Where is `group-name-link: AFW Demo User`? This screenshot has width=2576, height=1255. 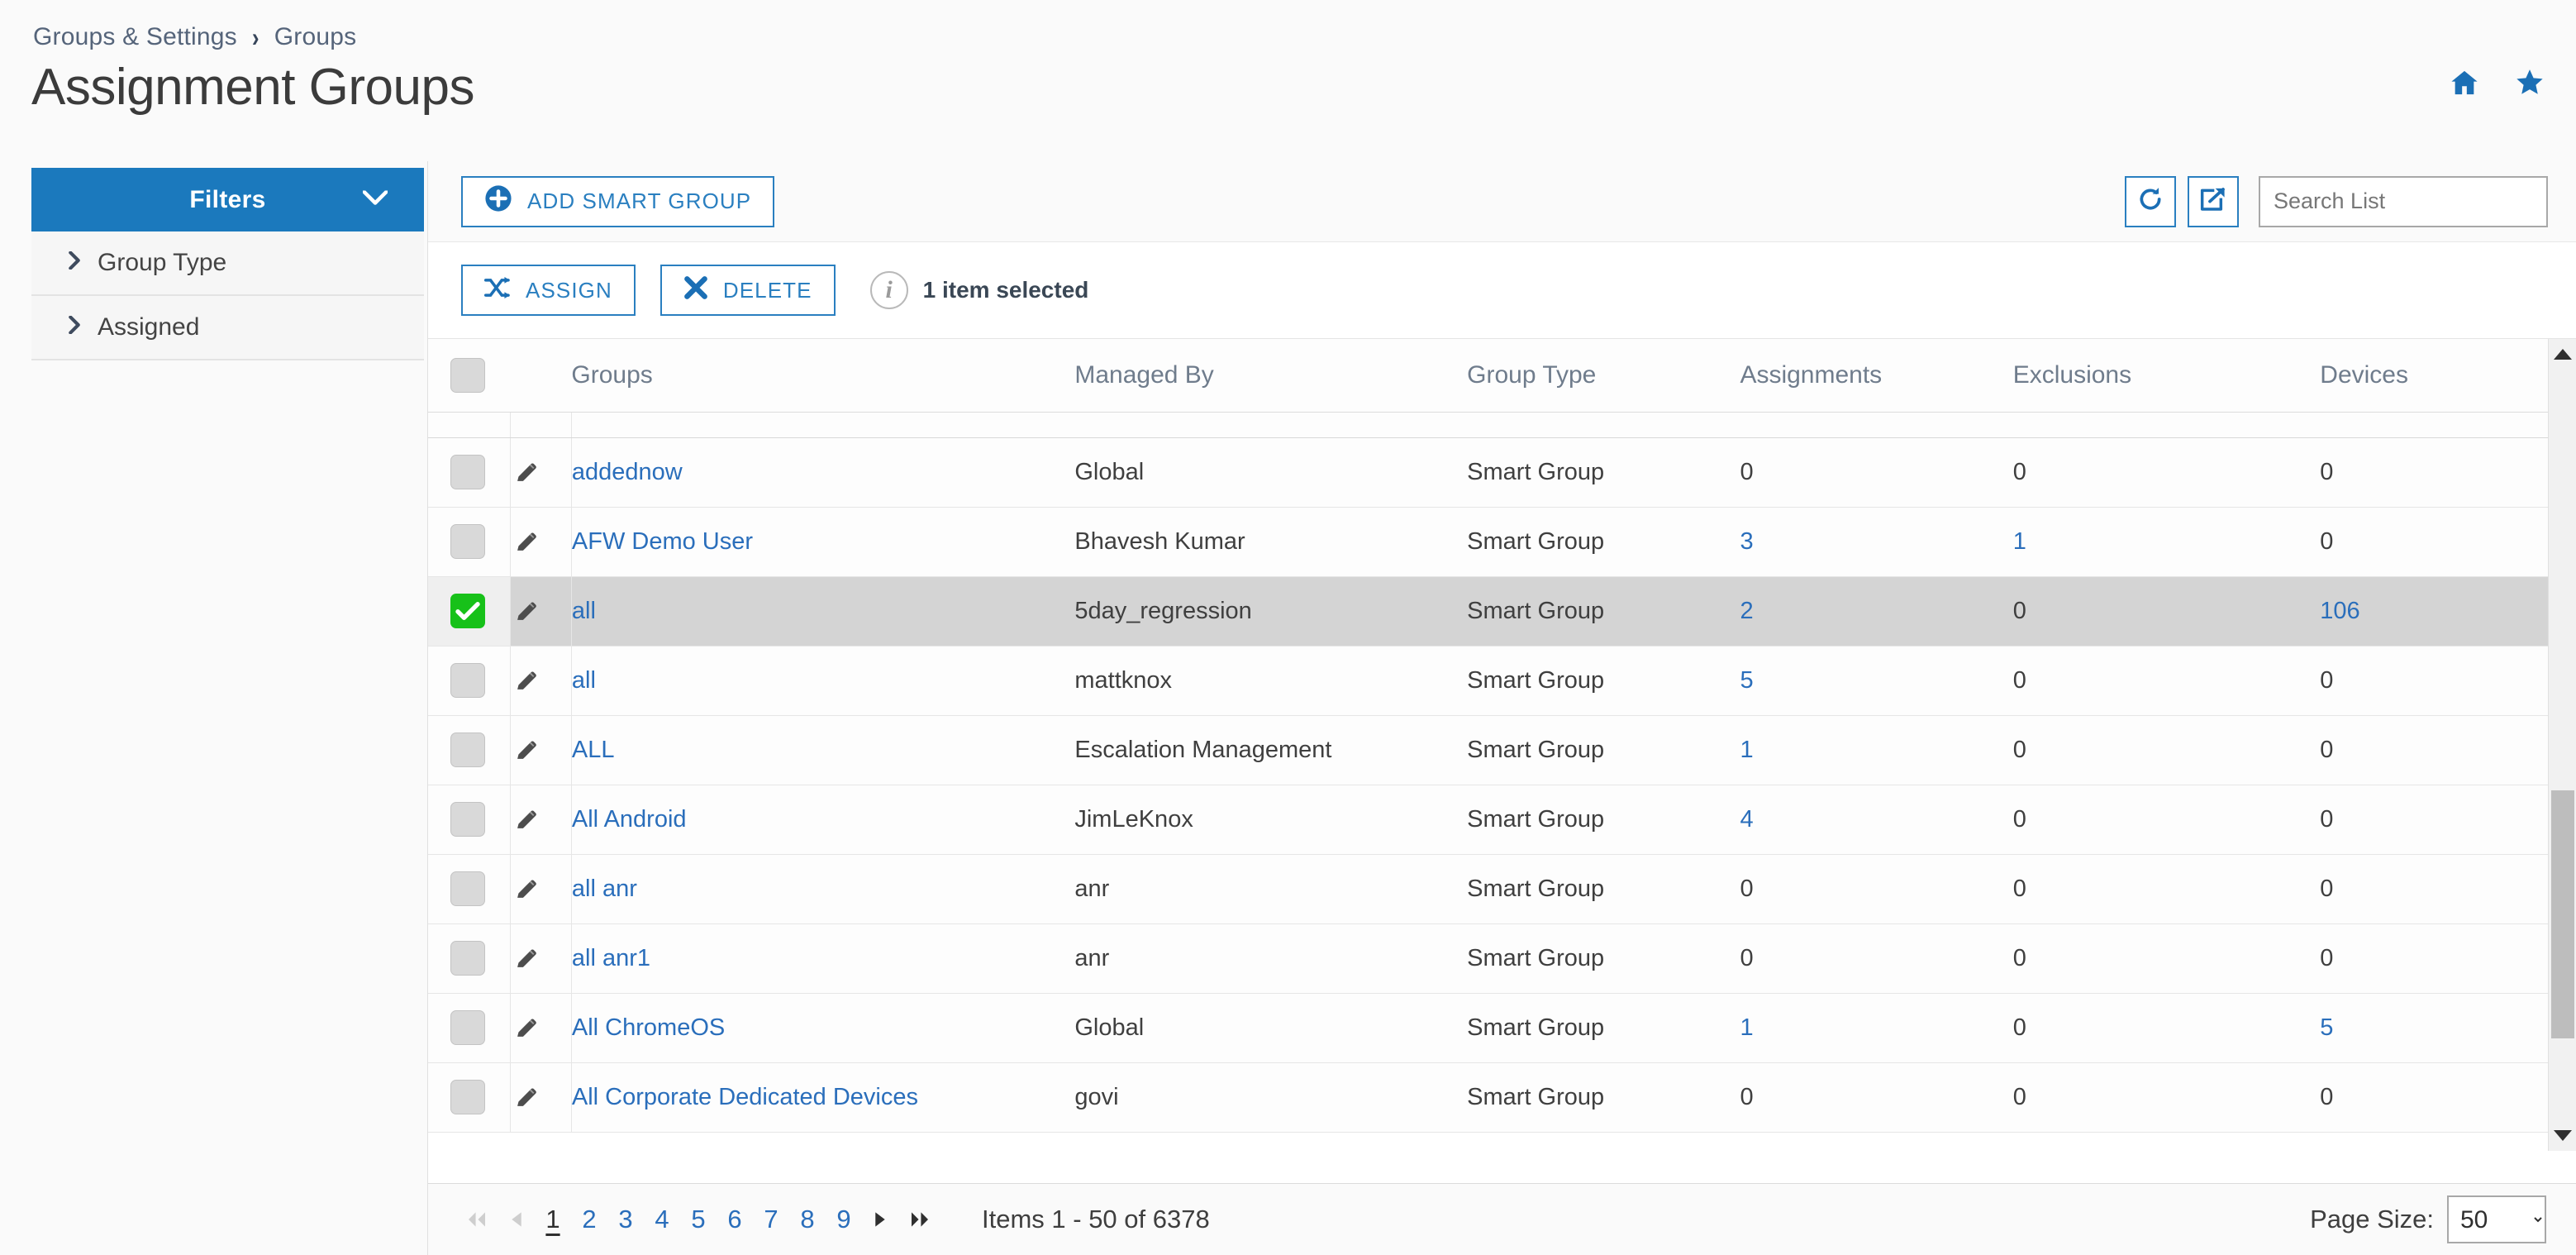 group-name-link: AFW Demo User is located at coordinates (663, 541).